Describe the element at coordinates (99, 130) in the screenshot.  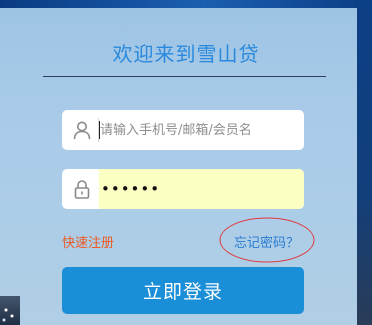
I see `text-cursor` at that location.